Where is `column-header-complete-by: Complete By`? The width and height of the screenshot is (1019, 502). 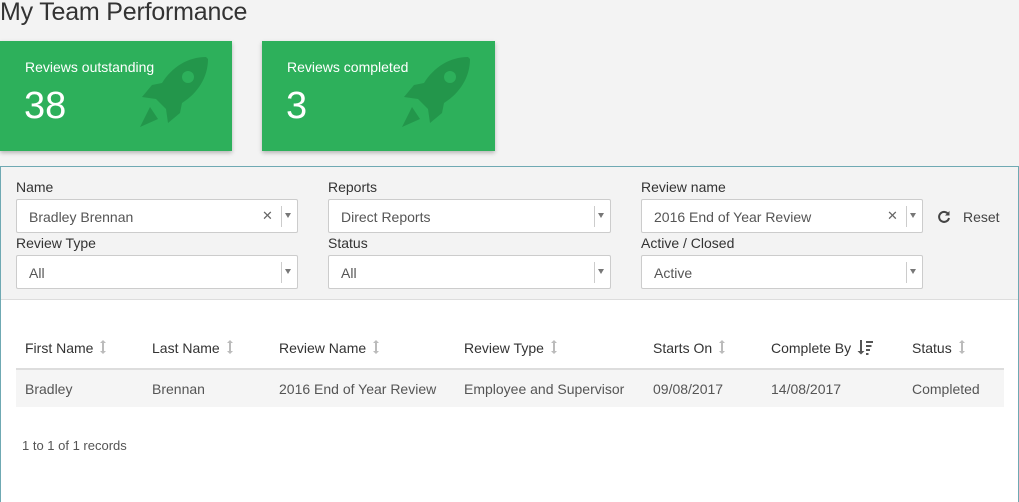 column-header-complete-by: Complete By is located at coordinates (832, 348).